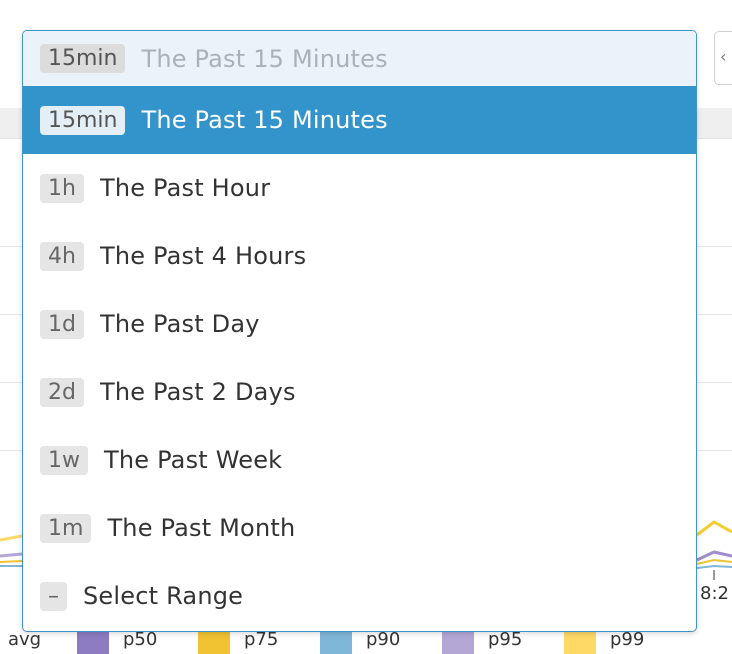 Image resolution: width=732 pixels, height=654 pixels. I want to click on time-range-label: The Past 15 Minutes, so click(264, 58).